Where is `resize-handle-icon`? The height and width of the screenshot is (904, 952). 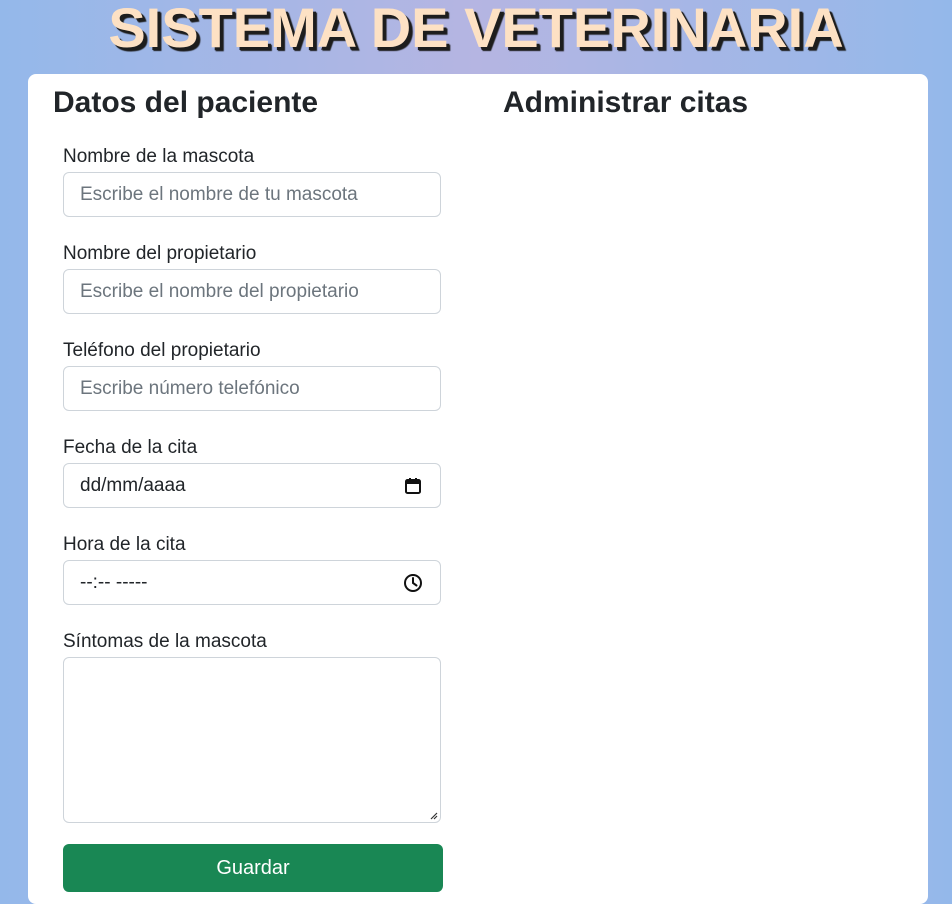
resize-handle-icon is located at coordinates (433, 815).